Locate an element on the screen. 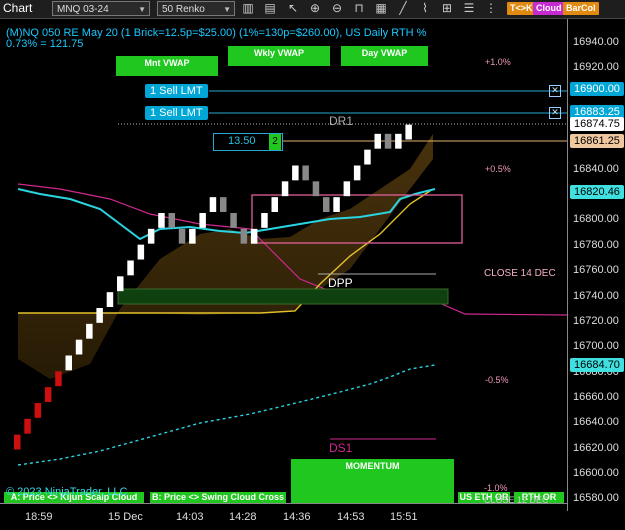 This screenshot has width=625, height=530. price-tick-label: 16640.00 is located at coordinates (596, 422).